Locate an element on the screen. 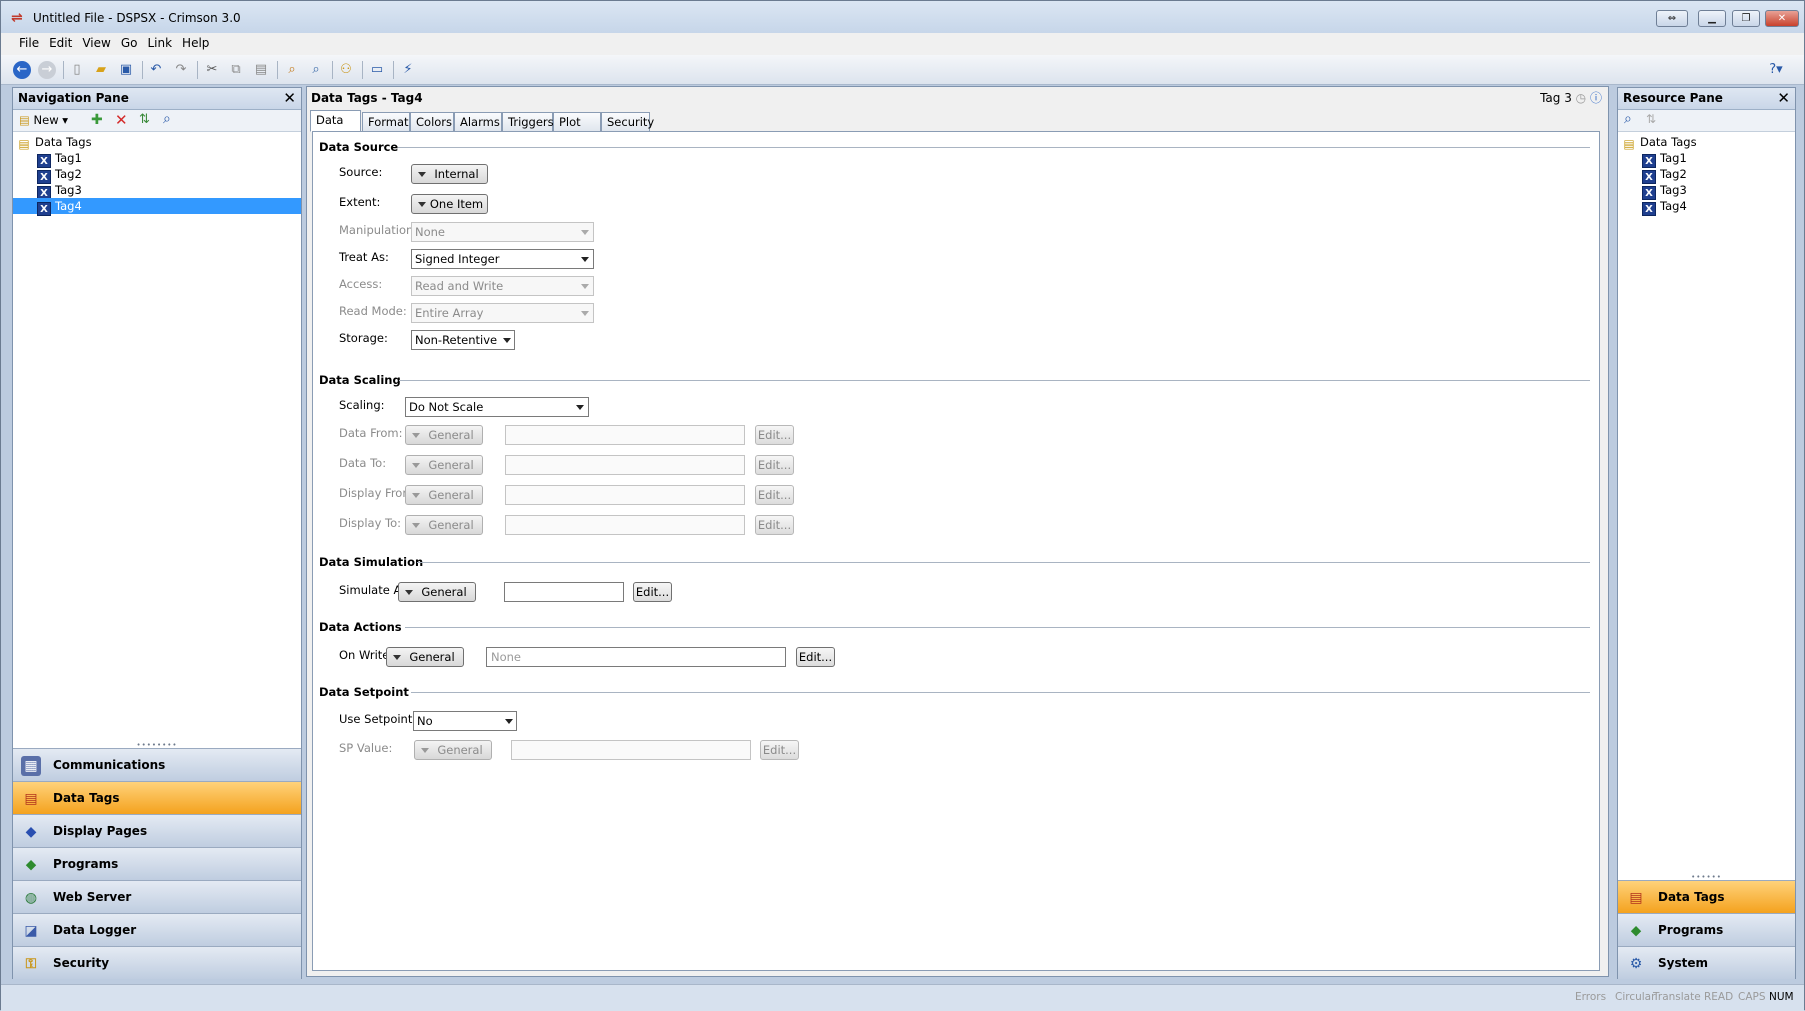  category-display-pages: ◆ Display Pages is located at coordinates (157, 830).